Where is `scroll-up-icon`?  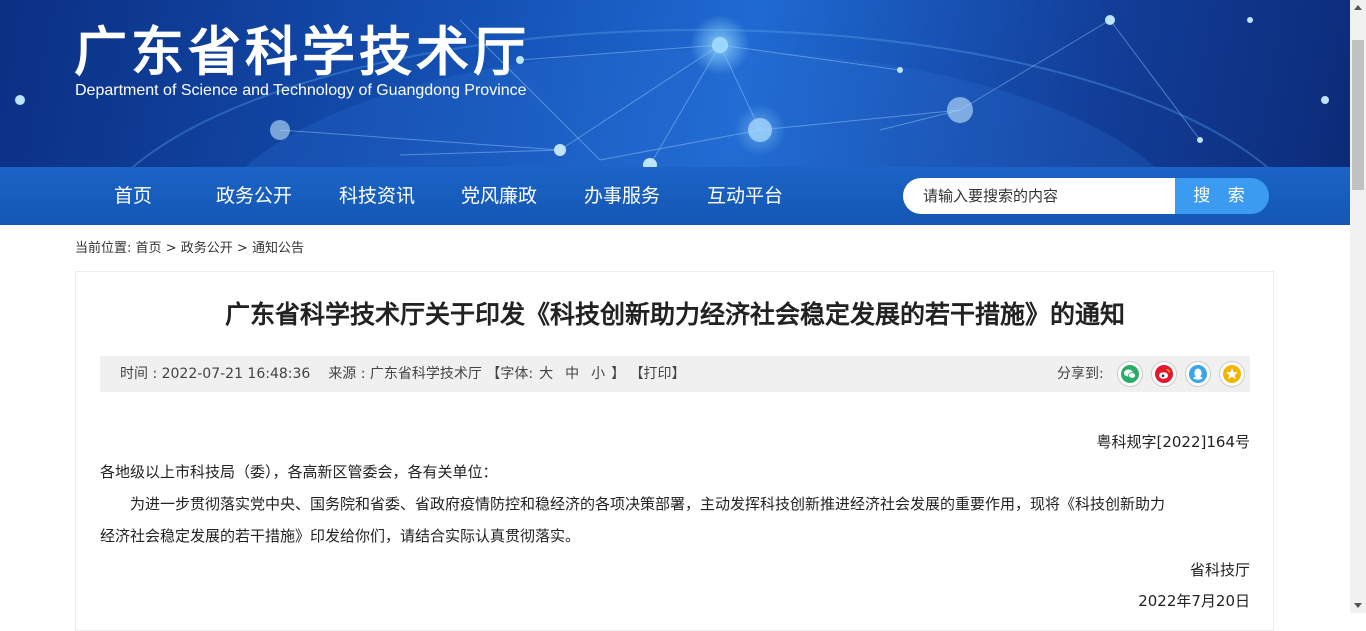 scroll-up-icon is located at coordinates (1358, 8).